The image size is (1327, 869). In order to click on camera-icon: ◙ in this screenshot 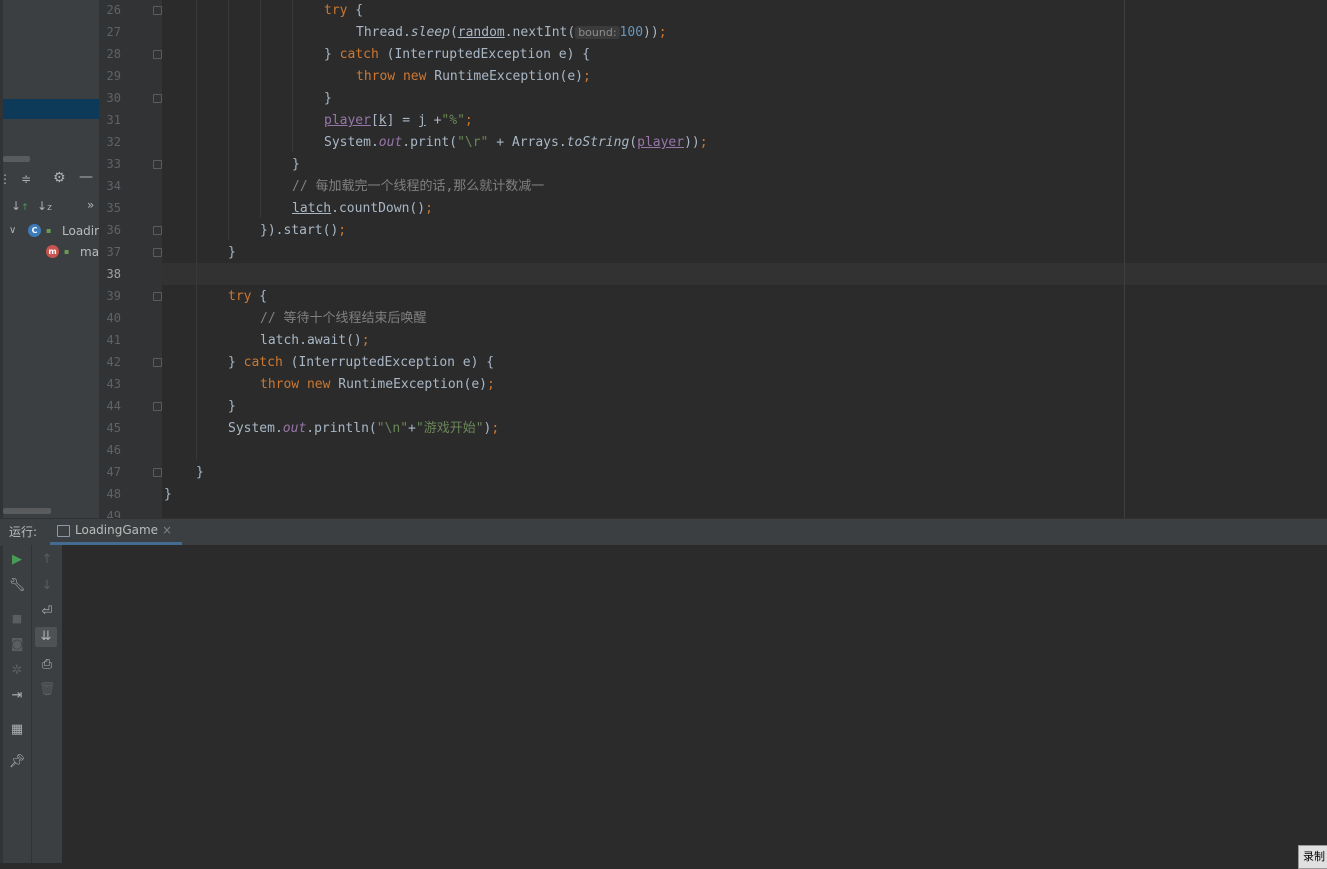, I will do `click(17, 645)`.